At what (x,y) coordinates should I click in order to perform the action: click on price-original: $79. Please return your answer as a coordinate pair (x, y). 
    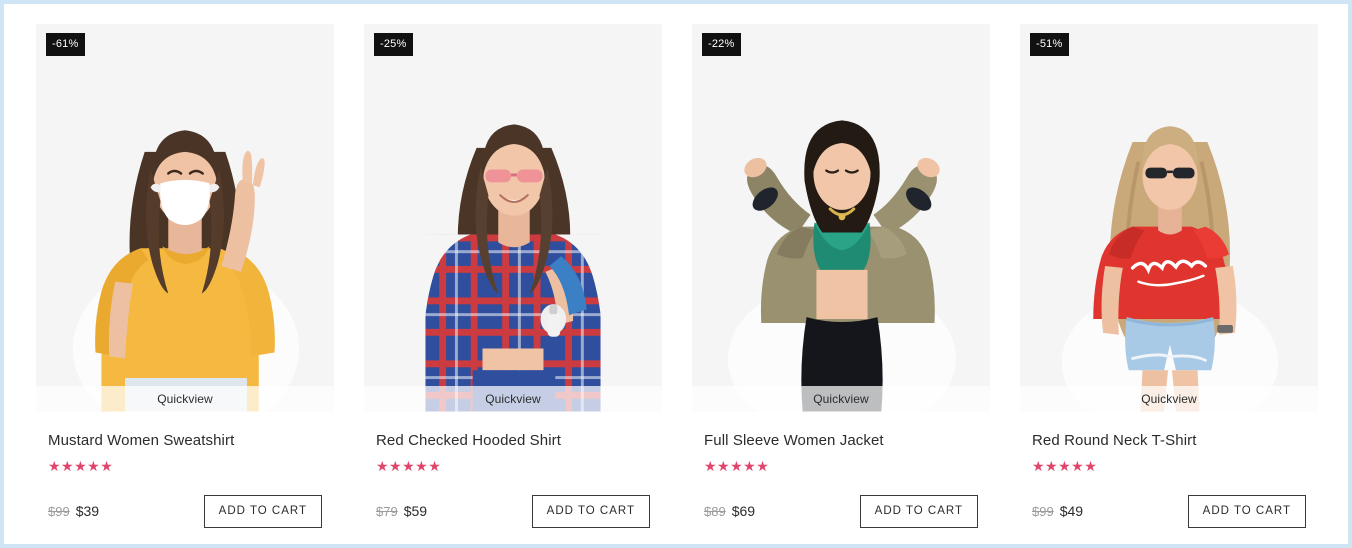
    Looking at the image, I should click on (387, 512).